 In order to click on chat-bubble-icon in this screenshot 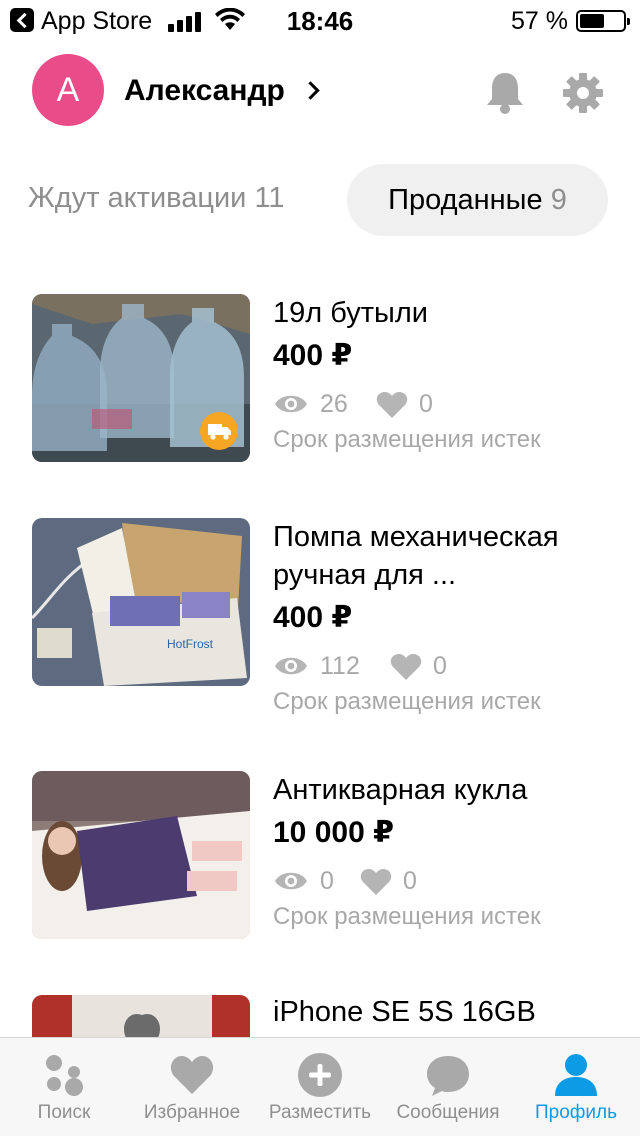, I will do `click(448, 1076)`.